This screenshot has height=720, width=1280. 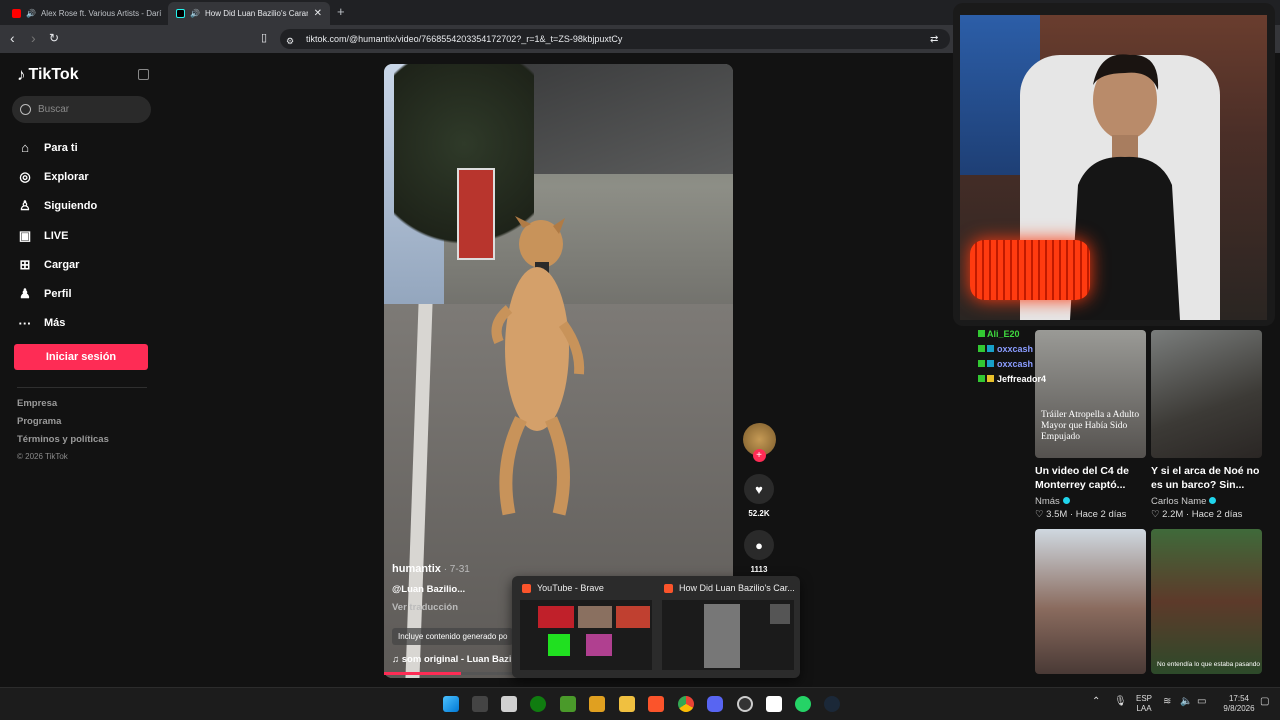 I want to click on obs-icon, so click(x=745, y=704).